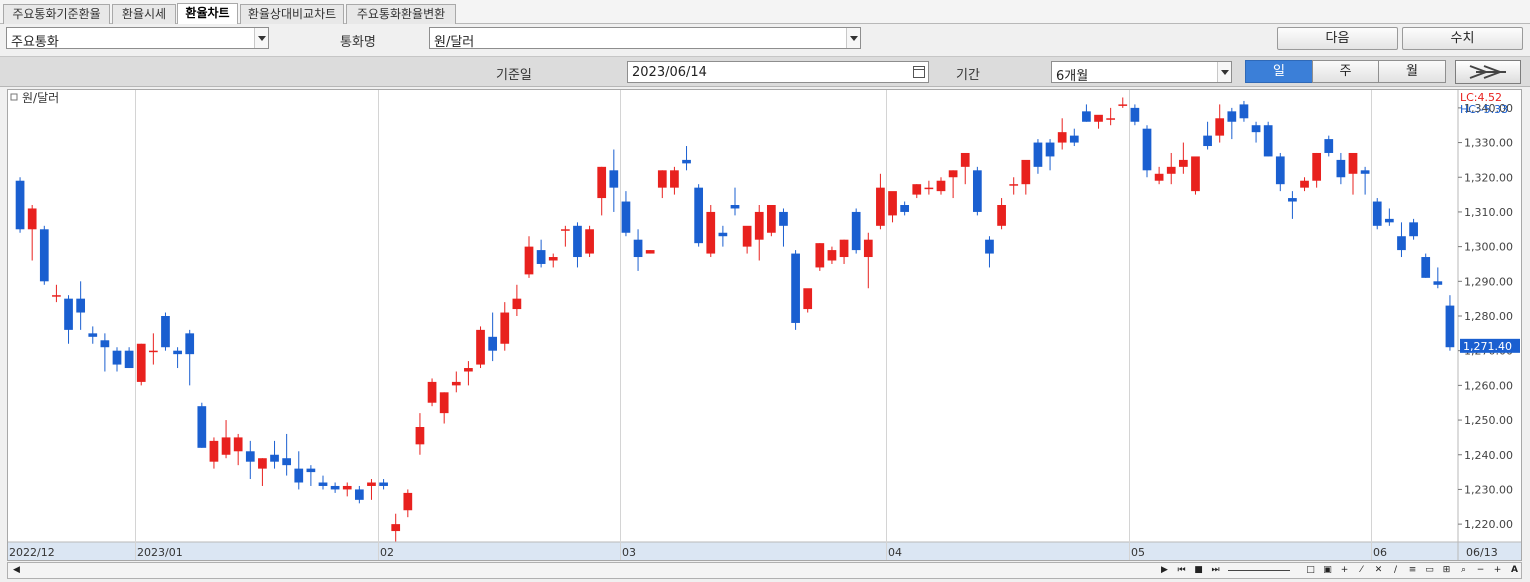 The height and width of the screenshot is (582, 1530). What do you see at coordinates (1215, 570) in the screenshot?
I see `fast-forward-icon: ⏭` at bounding box center [1215, 570].